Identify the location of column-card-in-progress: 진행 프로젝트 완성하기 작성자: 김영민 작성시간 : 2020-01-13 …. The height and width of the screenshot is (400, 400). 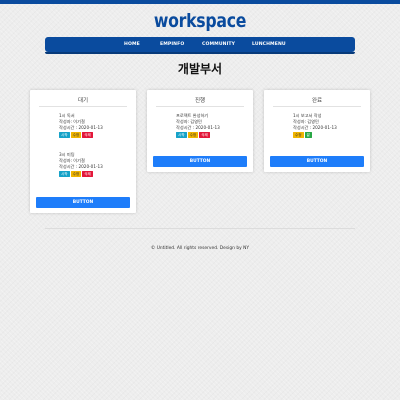
(200, 131).